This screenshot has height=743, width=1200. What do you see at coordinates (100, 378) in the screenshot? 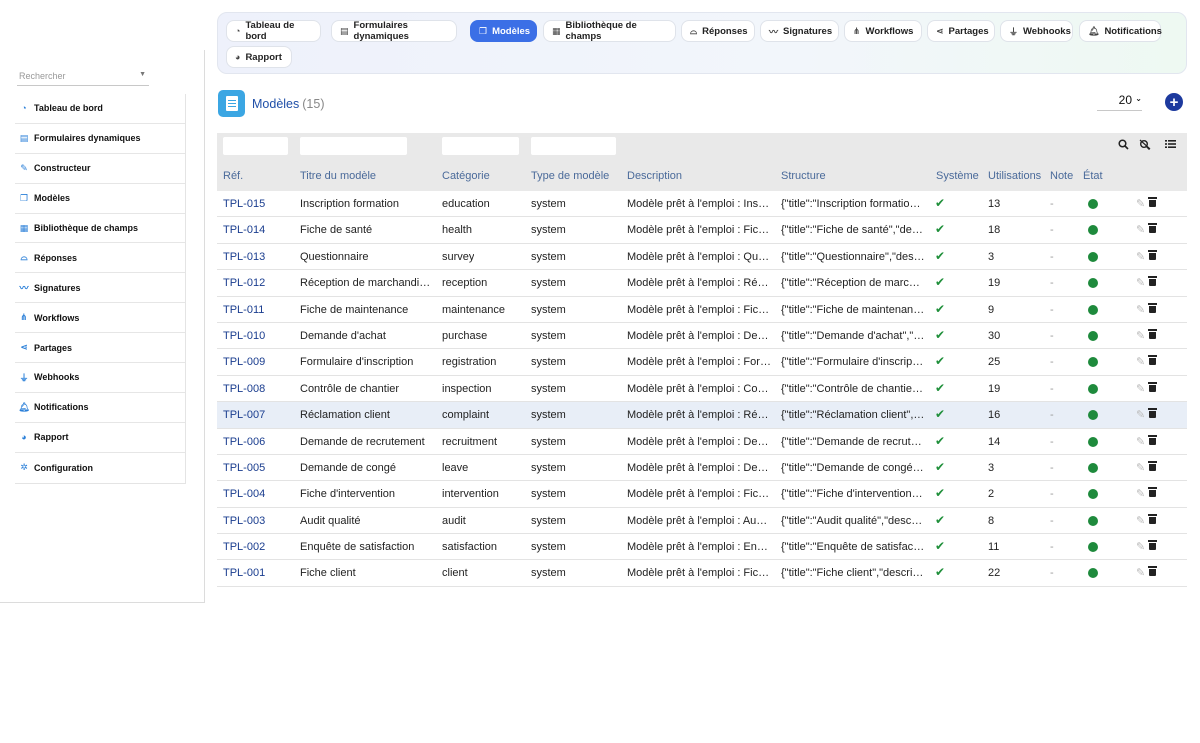
I see `sidebar-item-webhooks: ⏚ Webhooks` at bounding box center [100, 378].